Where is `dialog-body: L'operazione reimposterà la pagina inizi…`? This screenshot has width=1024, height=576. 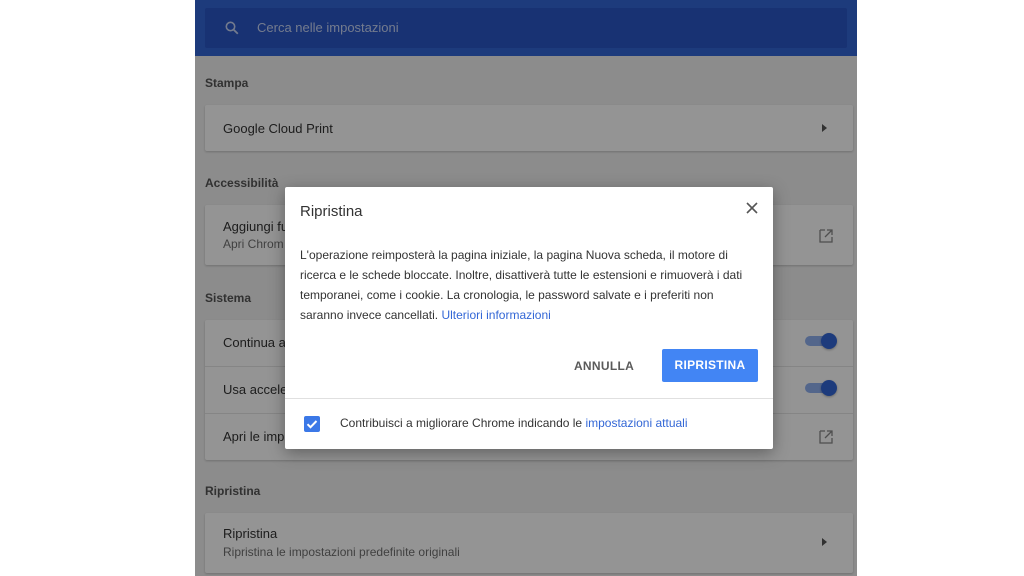 dialog-body: L'operazione reimposterà la pagina inizi… is located at coordinates (527, 285).